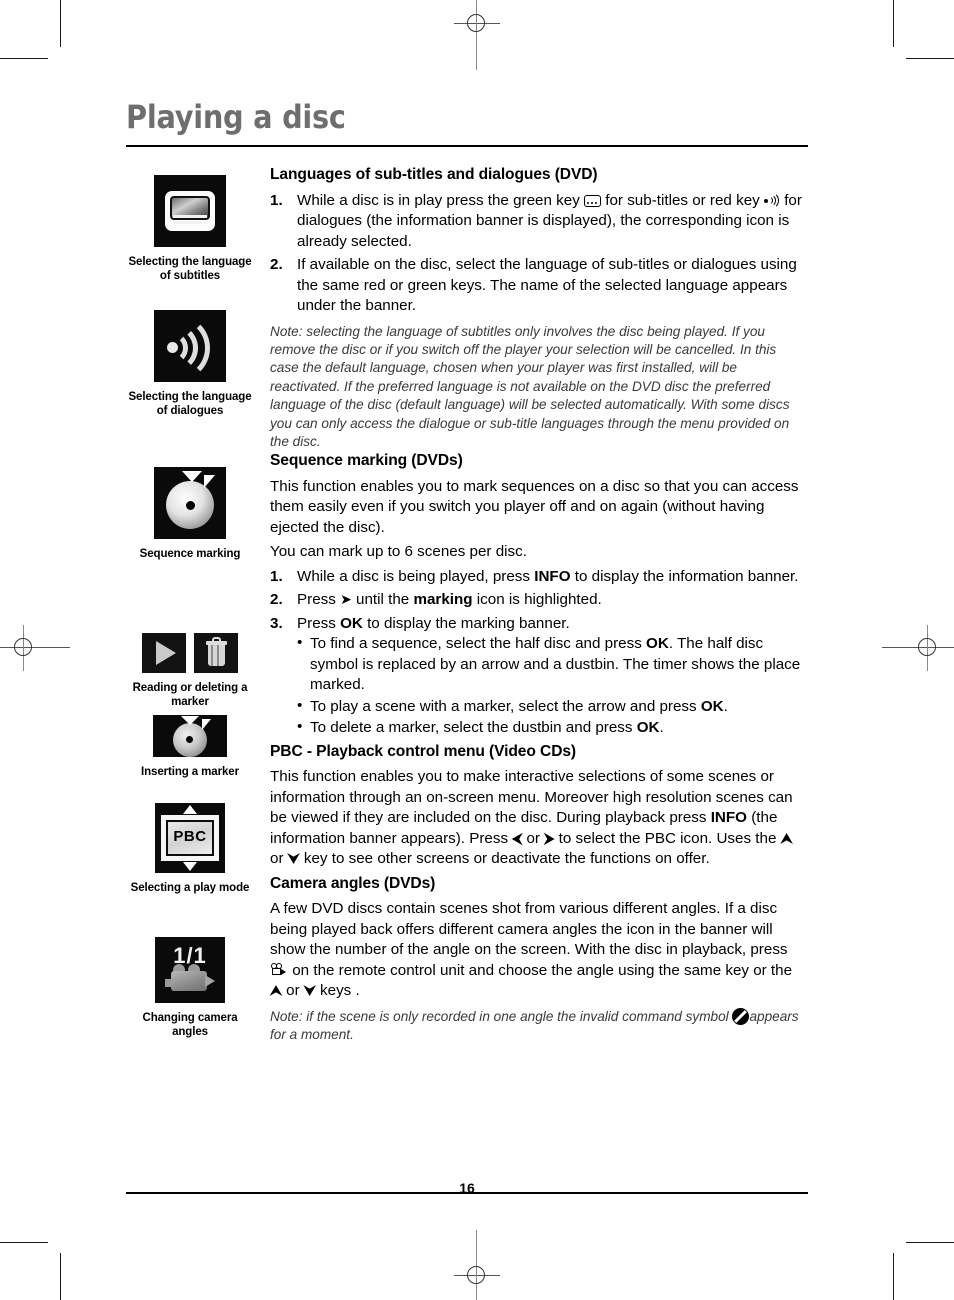  Describe the element at coordinates (918, 648) in the screenshot. I see `registration-mark-right` at that location.